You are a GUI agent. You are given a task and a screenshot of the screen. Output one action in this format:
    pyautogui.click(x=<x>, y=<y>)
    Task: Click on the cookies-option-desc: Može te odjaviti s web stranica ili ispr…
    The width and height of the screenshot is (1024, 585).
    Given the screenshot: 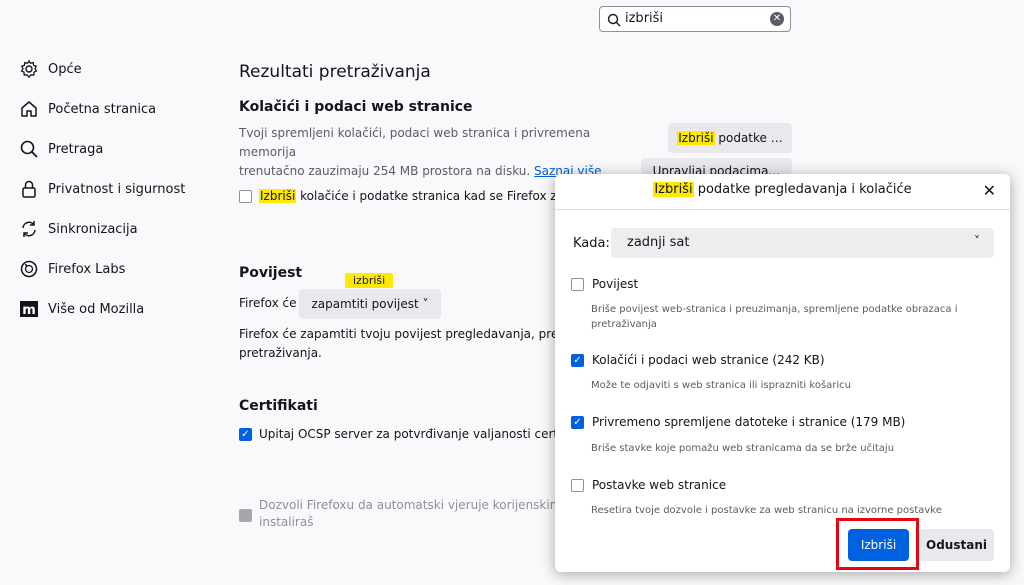 What is the action you would take?
    pyautogui.click(x=721, y=385)
    